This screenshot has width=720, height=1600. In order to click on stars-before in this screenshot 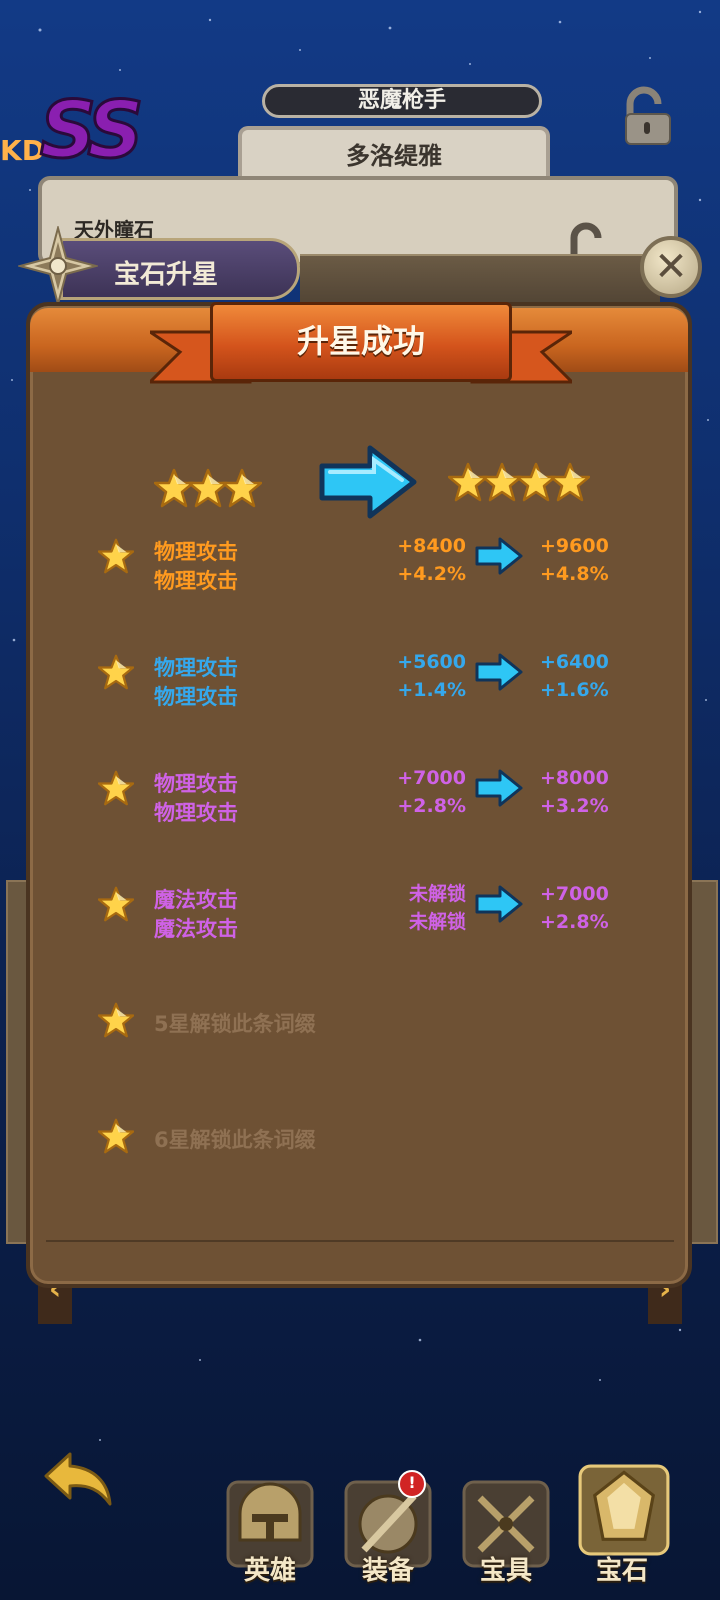, I will do `click(208, 490)`.